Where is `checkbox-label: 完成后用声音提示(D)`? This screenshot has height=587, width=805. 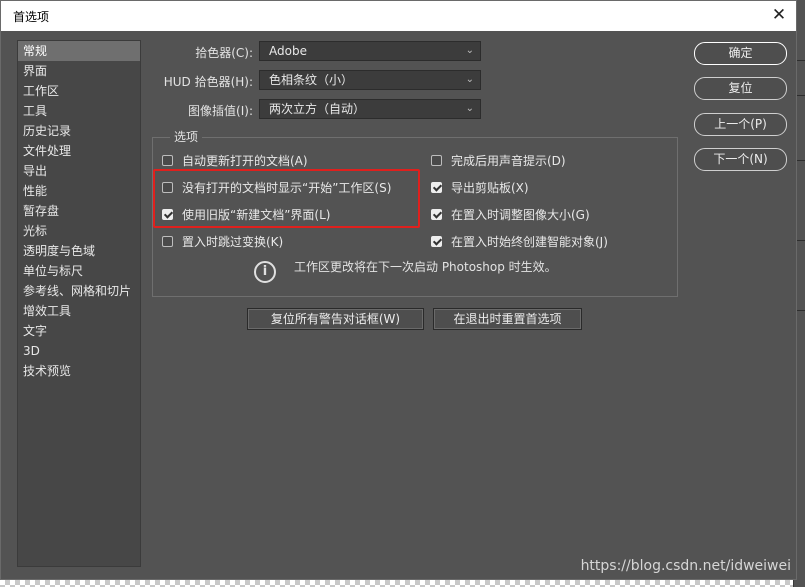
checkbox-label: 完成后用声音提示(D) is located at coordinates (508, 161).